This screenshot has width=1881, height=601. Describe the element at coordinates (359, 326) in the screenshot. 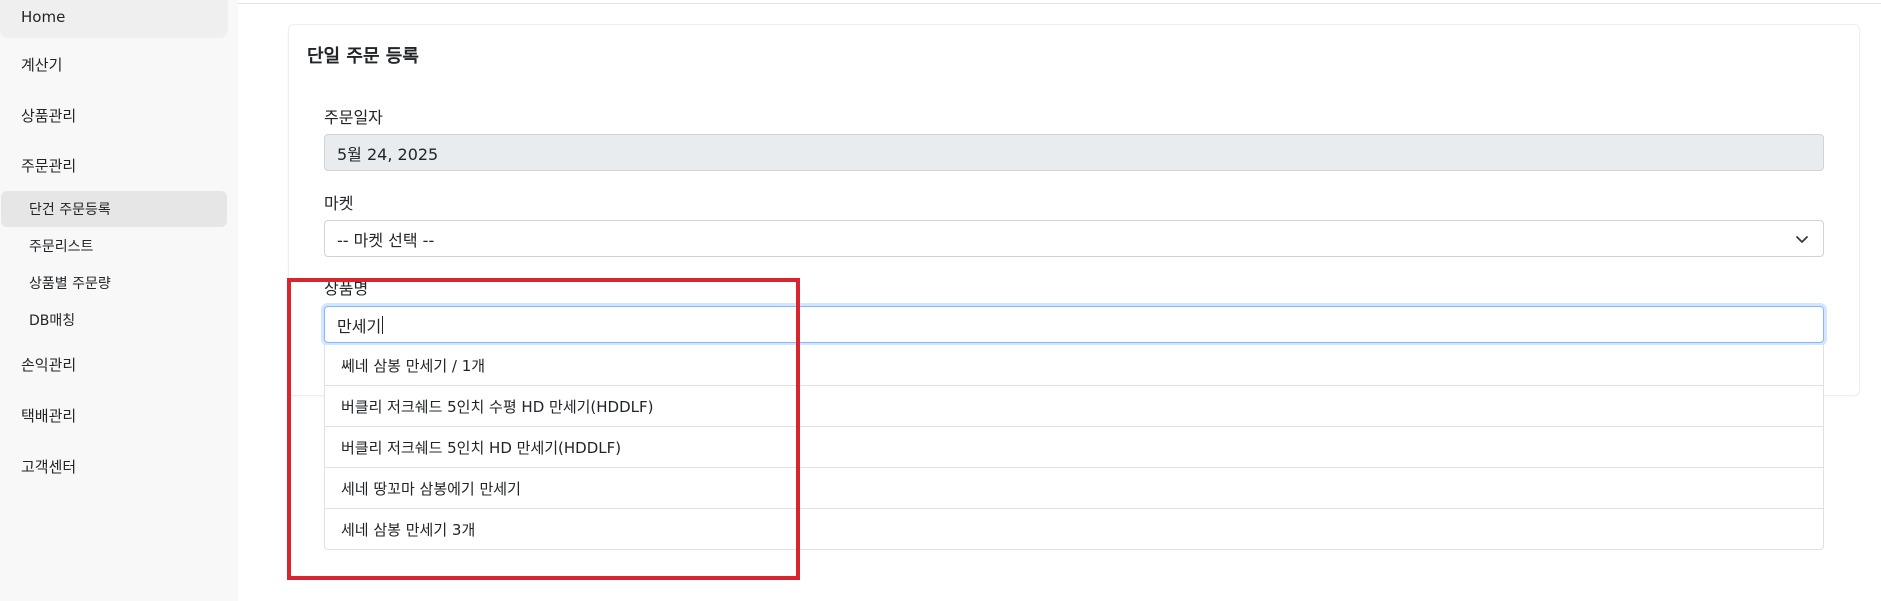

I see `product-name-value: 만세기` at that location.